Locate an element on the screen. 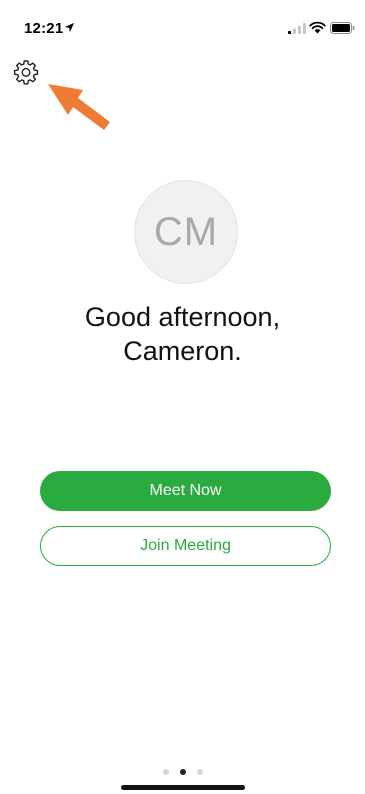 Image resolution: width=365 pixels, height=794 pixels. avatar: CM is located at coordinates (186, 232).